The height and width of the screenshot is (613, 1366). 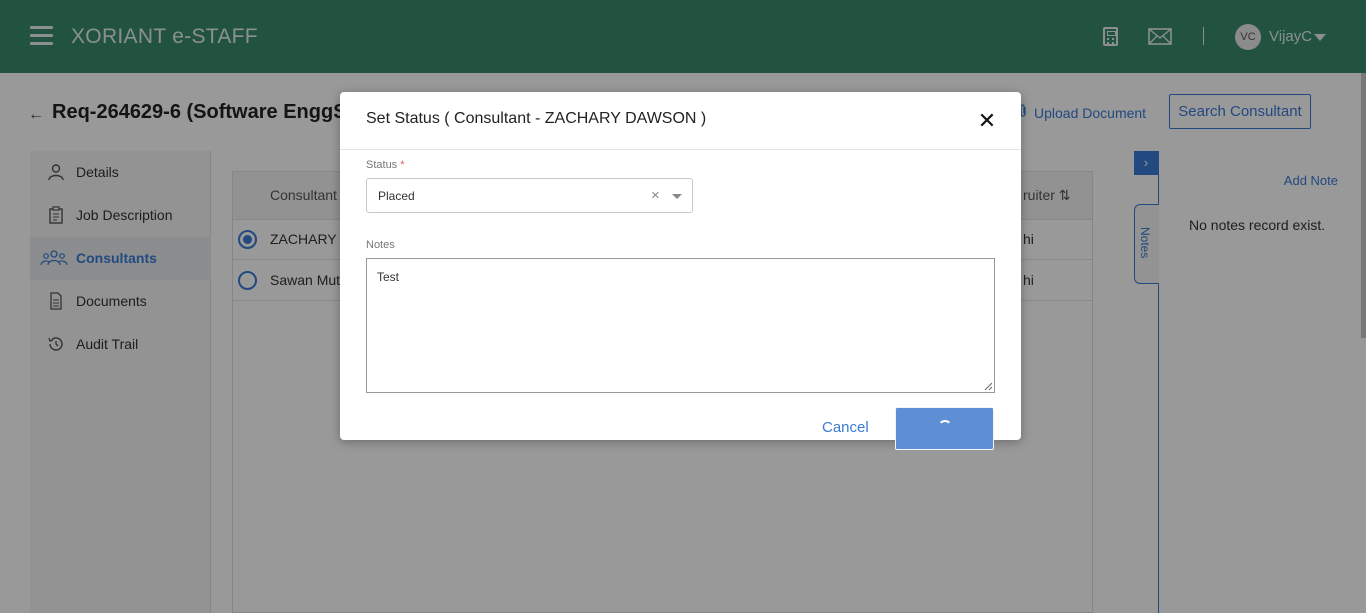 I want to click on clear-icon: ×, so click(x=655, y=195).